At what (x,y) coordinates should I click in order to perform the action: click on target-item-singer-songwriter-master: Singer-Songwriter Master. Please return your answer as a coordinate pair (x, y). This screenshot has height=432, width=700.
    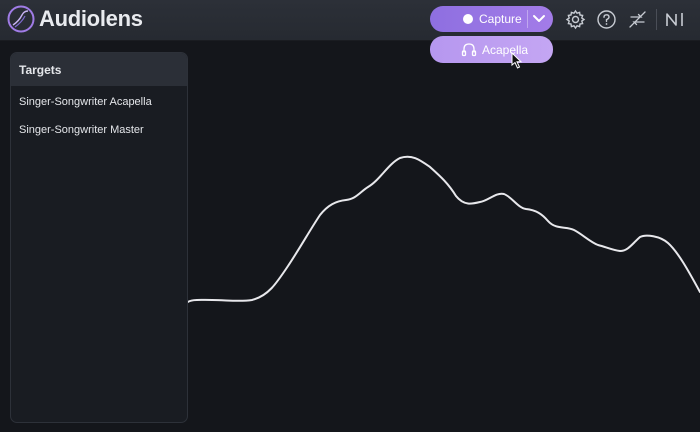
    Looking at the image, I should click on (81, 130).